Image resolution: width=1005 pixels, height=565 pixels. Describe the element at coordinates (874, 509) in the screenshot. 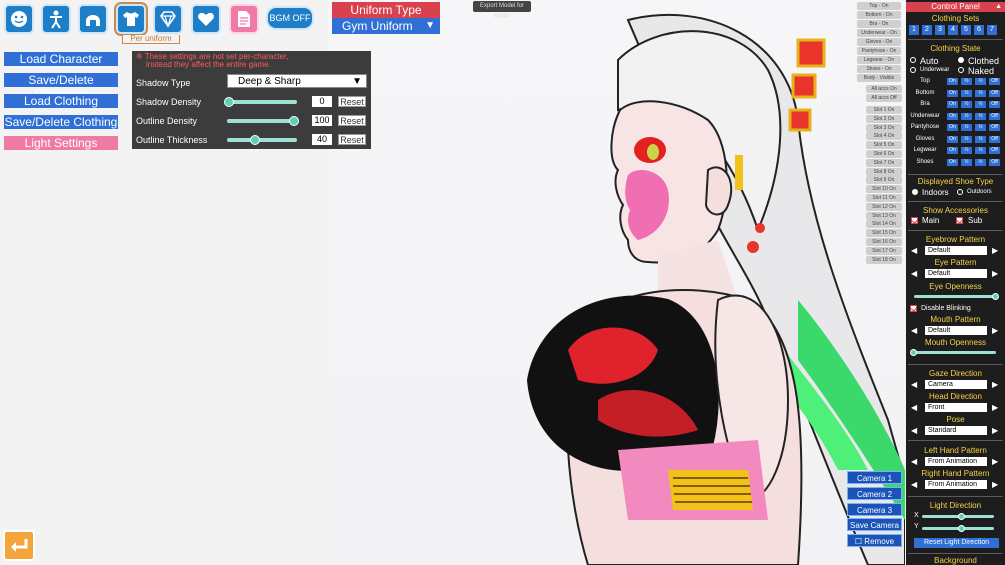

I see `camera-3-button: Camera 3` at that location.